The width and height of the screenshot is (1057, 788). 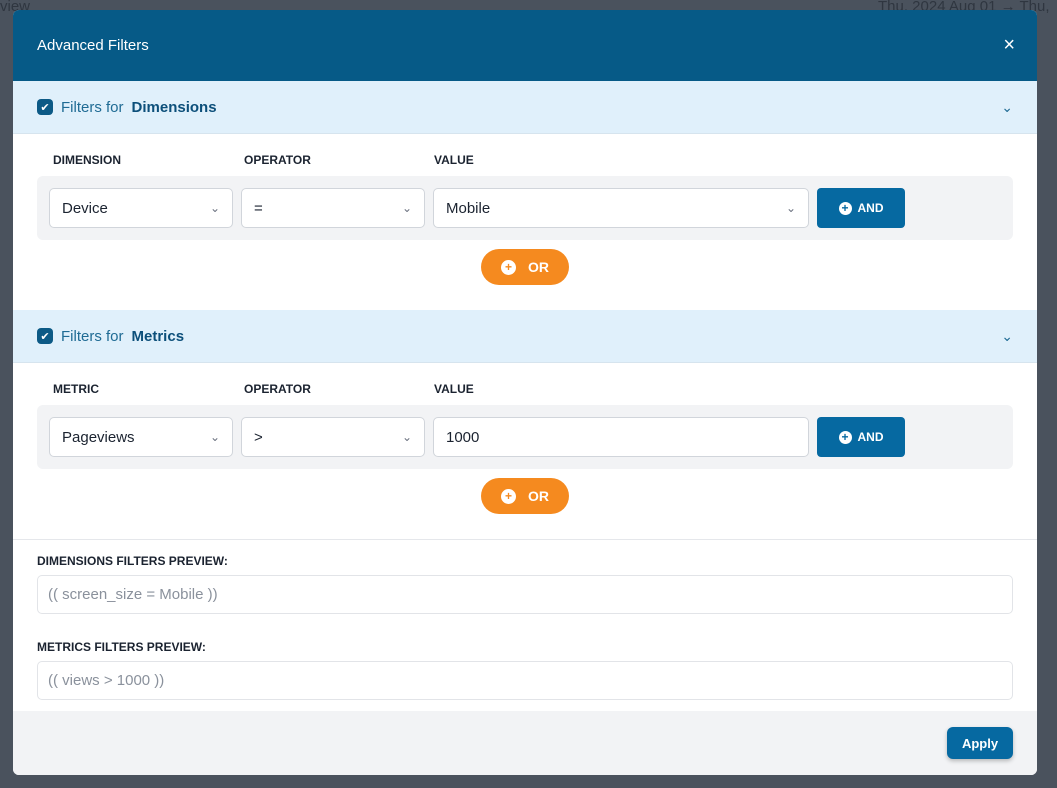 I want to click on dimensions-title: Dimensions, so click(x=174, y=107).